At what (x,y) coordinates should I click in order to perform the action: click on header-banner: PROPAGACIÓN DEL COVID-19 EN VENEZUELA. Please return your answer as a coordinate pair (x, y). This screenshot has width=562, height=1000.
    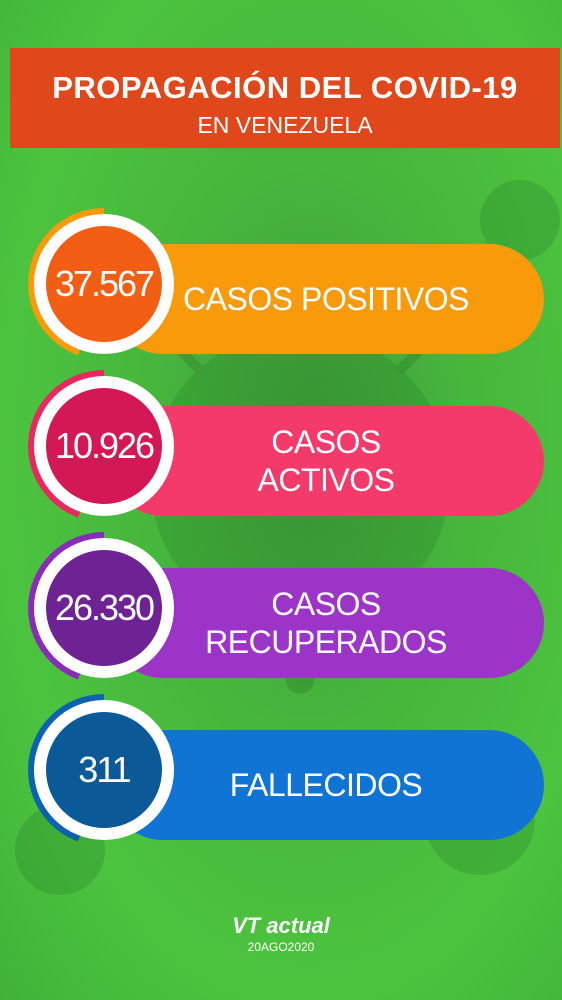
    Looking at the image, I should click on (285, 98).